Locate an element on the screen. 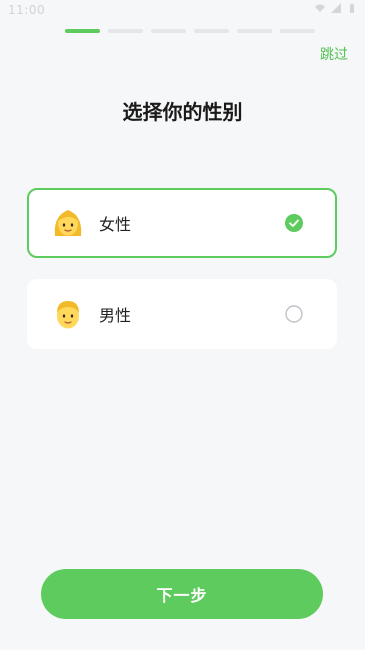 Image resolution: width=365 pixels, height=650 pixels. signal-icon is located at coordinates (336, 8).